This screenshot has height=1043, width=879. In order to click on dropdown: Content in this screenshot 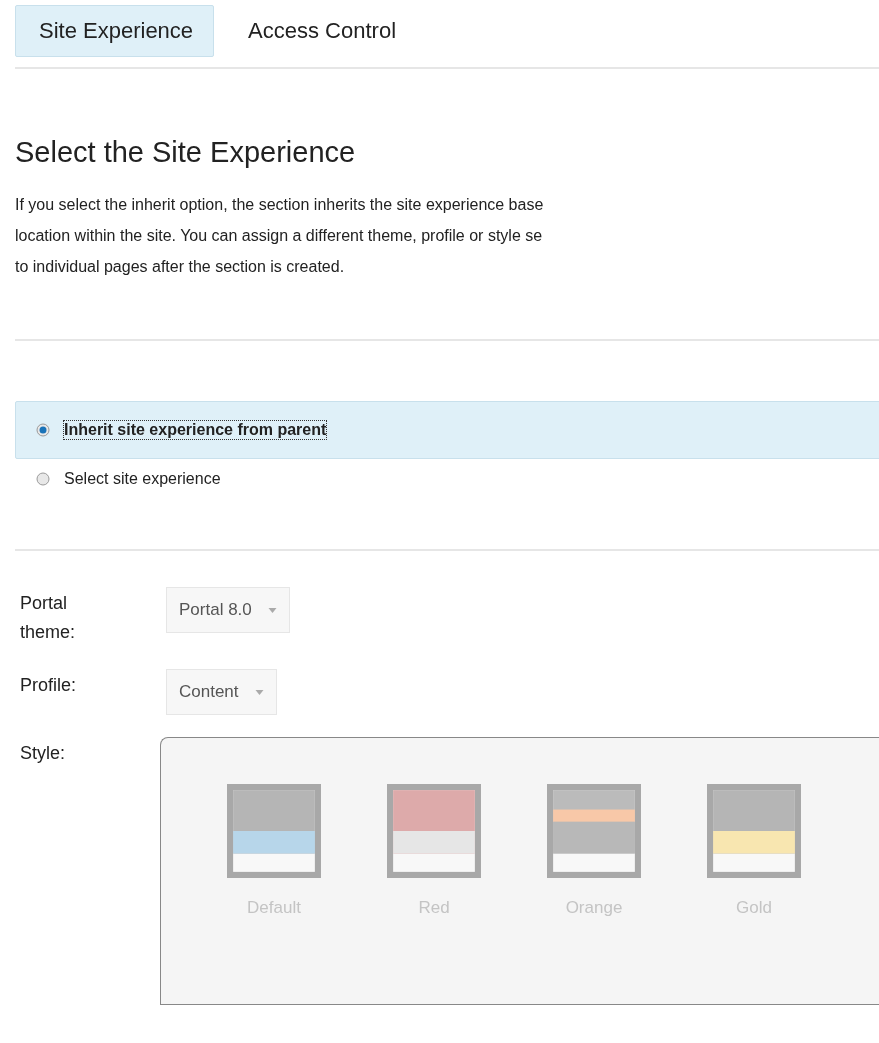, I will do `click(221, 692)`.